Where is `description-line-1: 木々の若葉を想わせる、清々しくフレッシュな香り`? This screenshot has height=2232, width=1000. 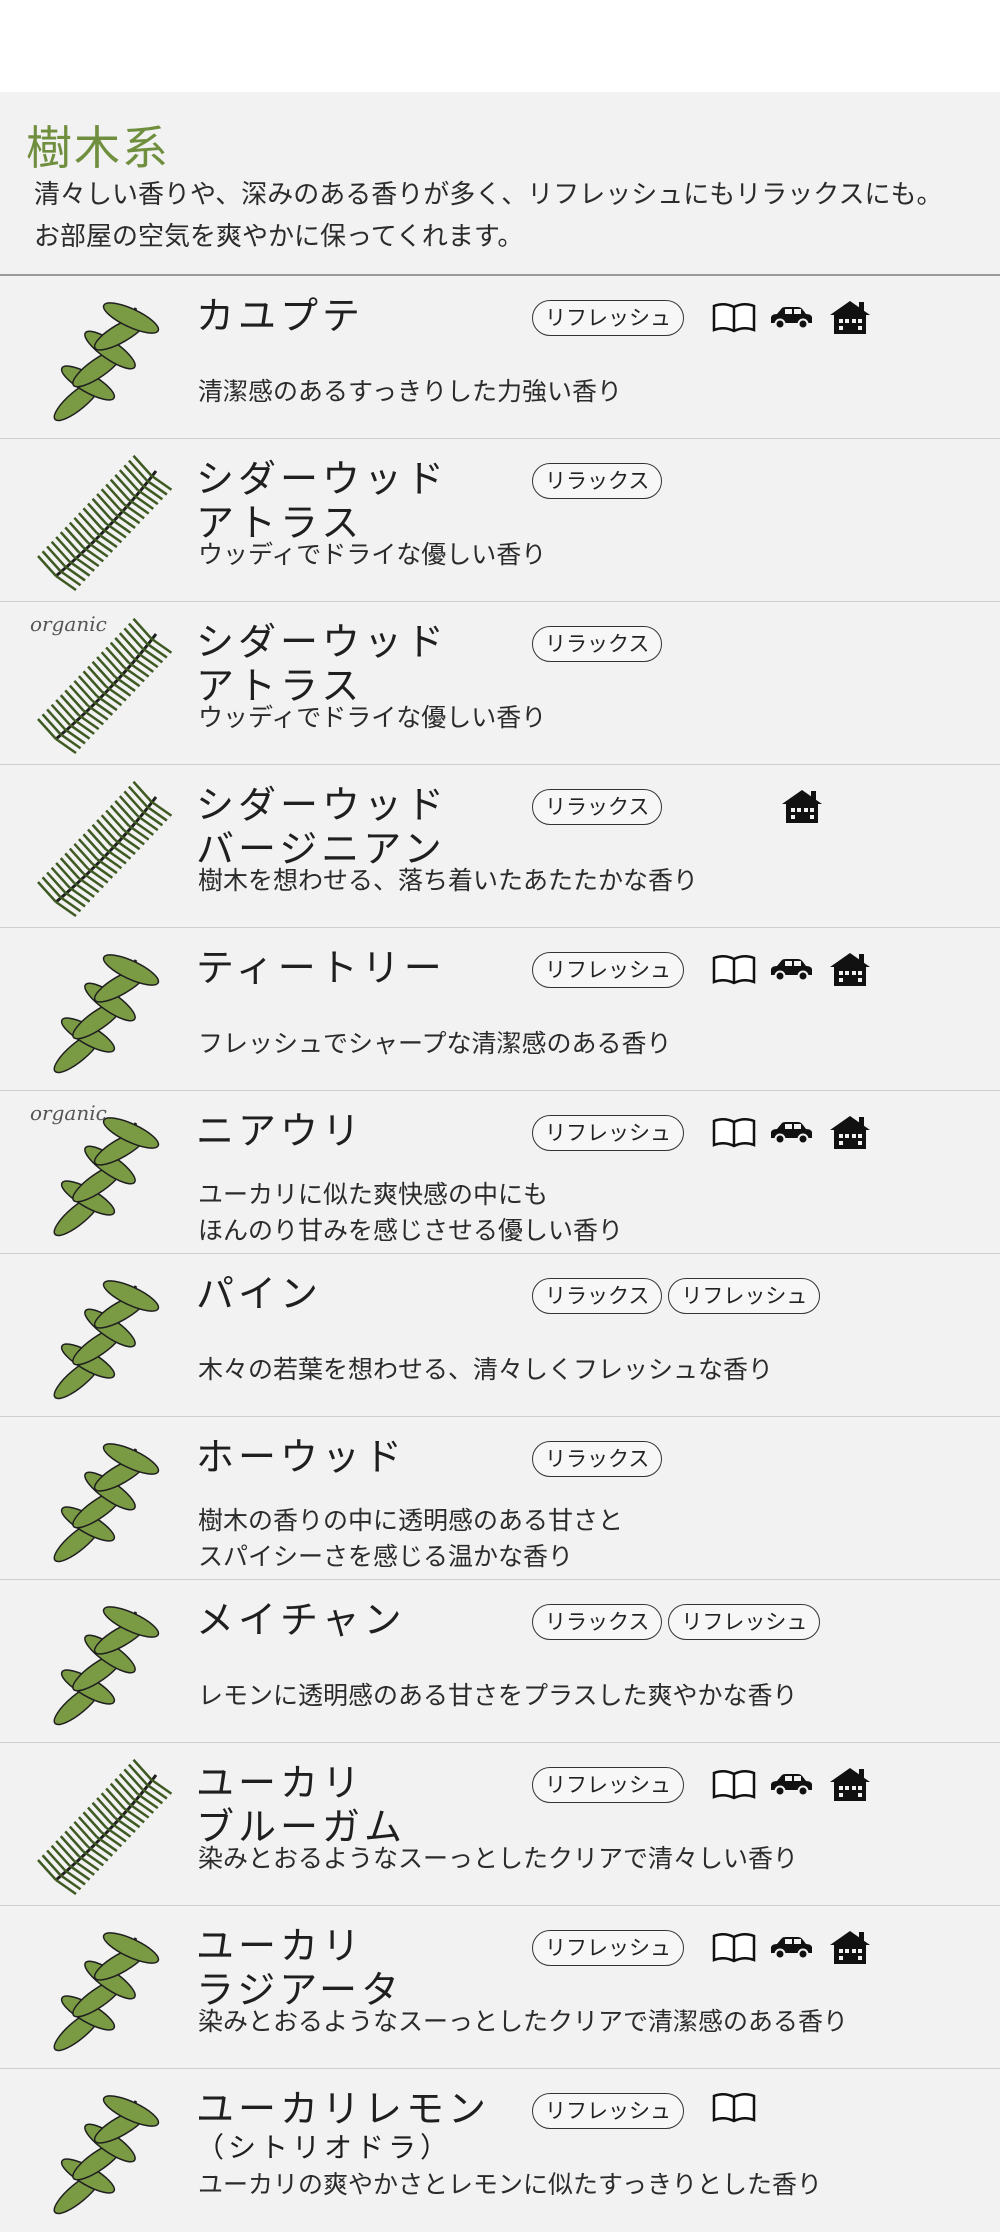 description-line-1: 木々の若葉を想わせる、清々しくフレッシュな香り is located at coordinates (486, 1369).